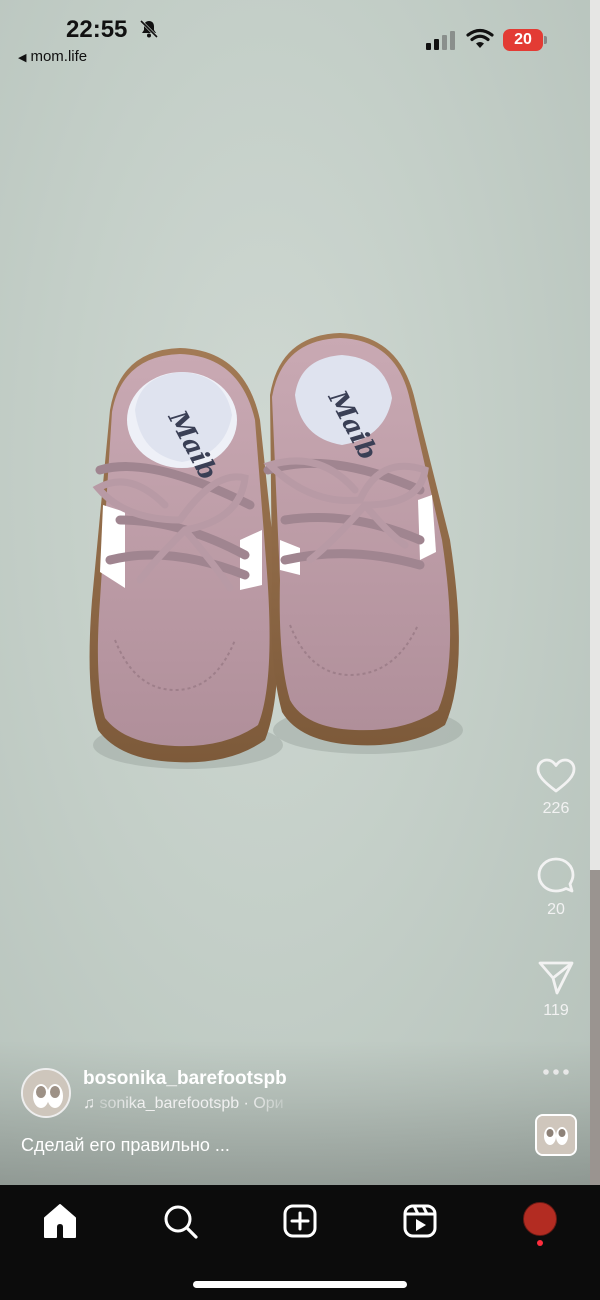 The width and height of the screenshot is (600, 1300). What do you see at coordinates (97, 29) in the screenshot?
I see `status-time: 22:55` at bounding box center [97, 29].